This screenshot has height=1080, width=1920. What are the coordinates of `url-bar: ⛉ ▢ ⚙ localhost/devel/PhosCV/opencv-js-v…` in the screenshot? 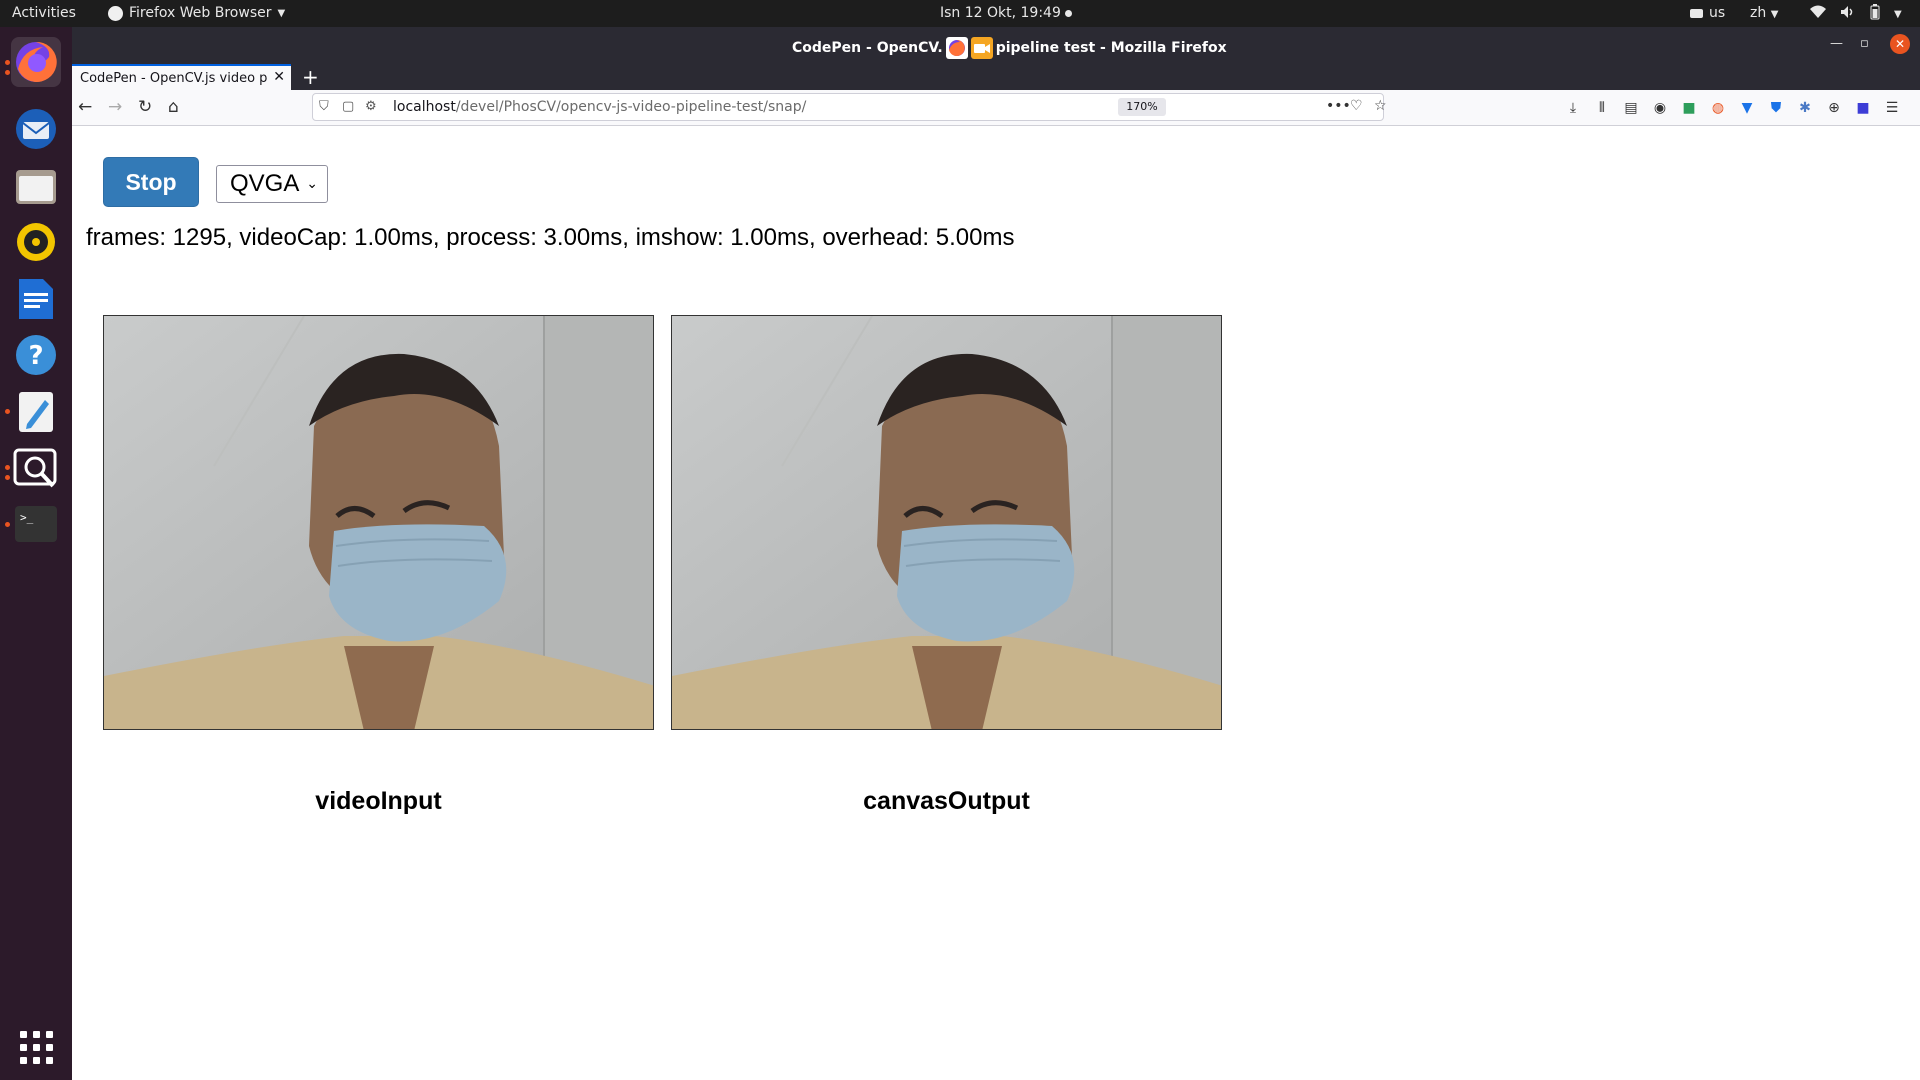 It's located at (849, 107).